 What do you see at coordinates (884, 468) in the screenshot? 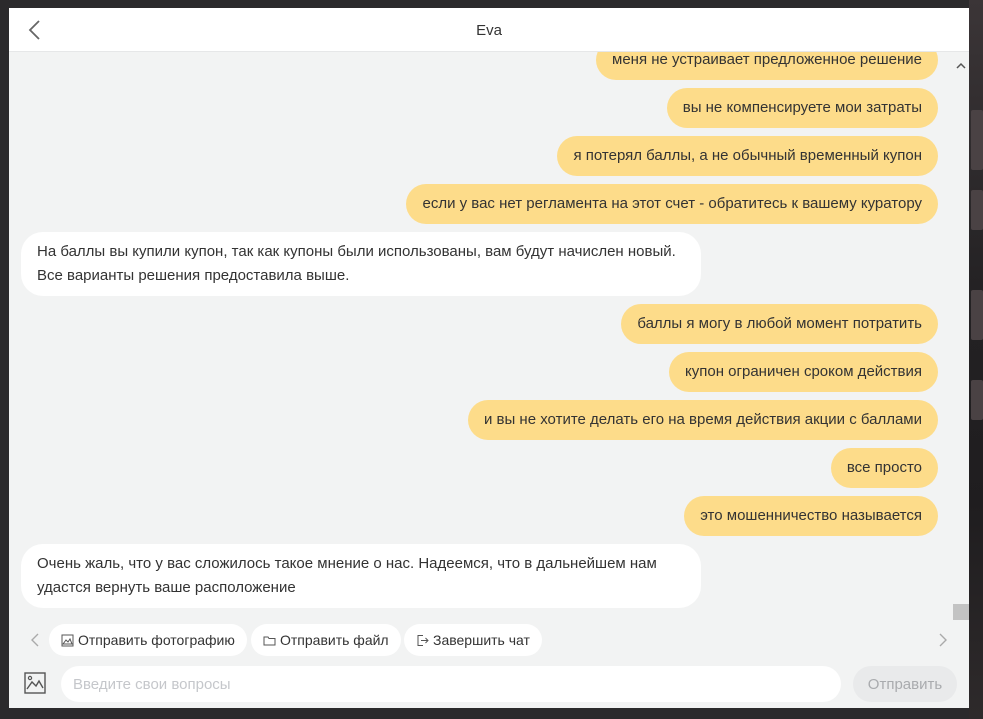
I see `message-outgoing: все просто` at bounding box center [884, 468].